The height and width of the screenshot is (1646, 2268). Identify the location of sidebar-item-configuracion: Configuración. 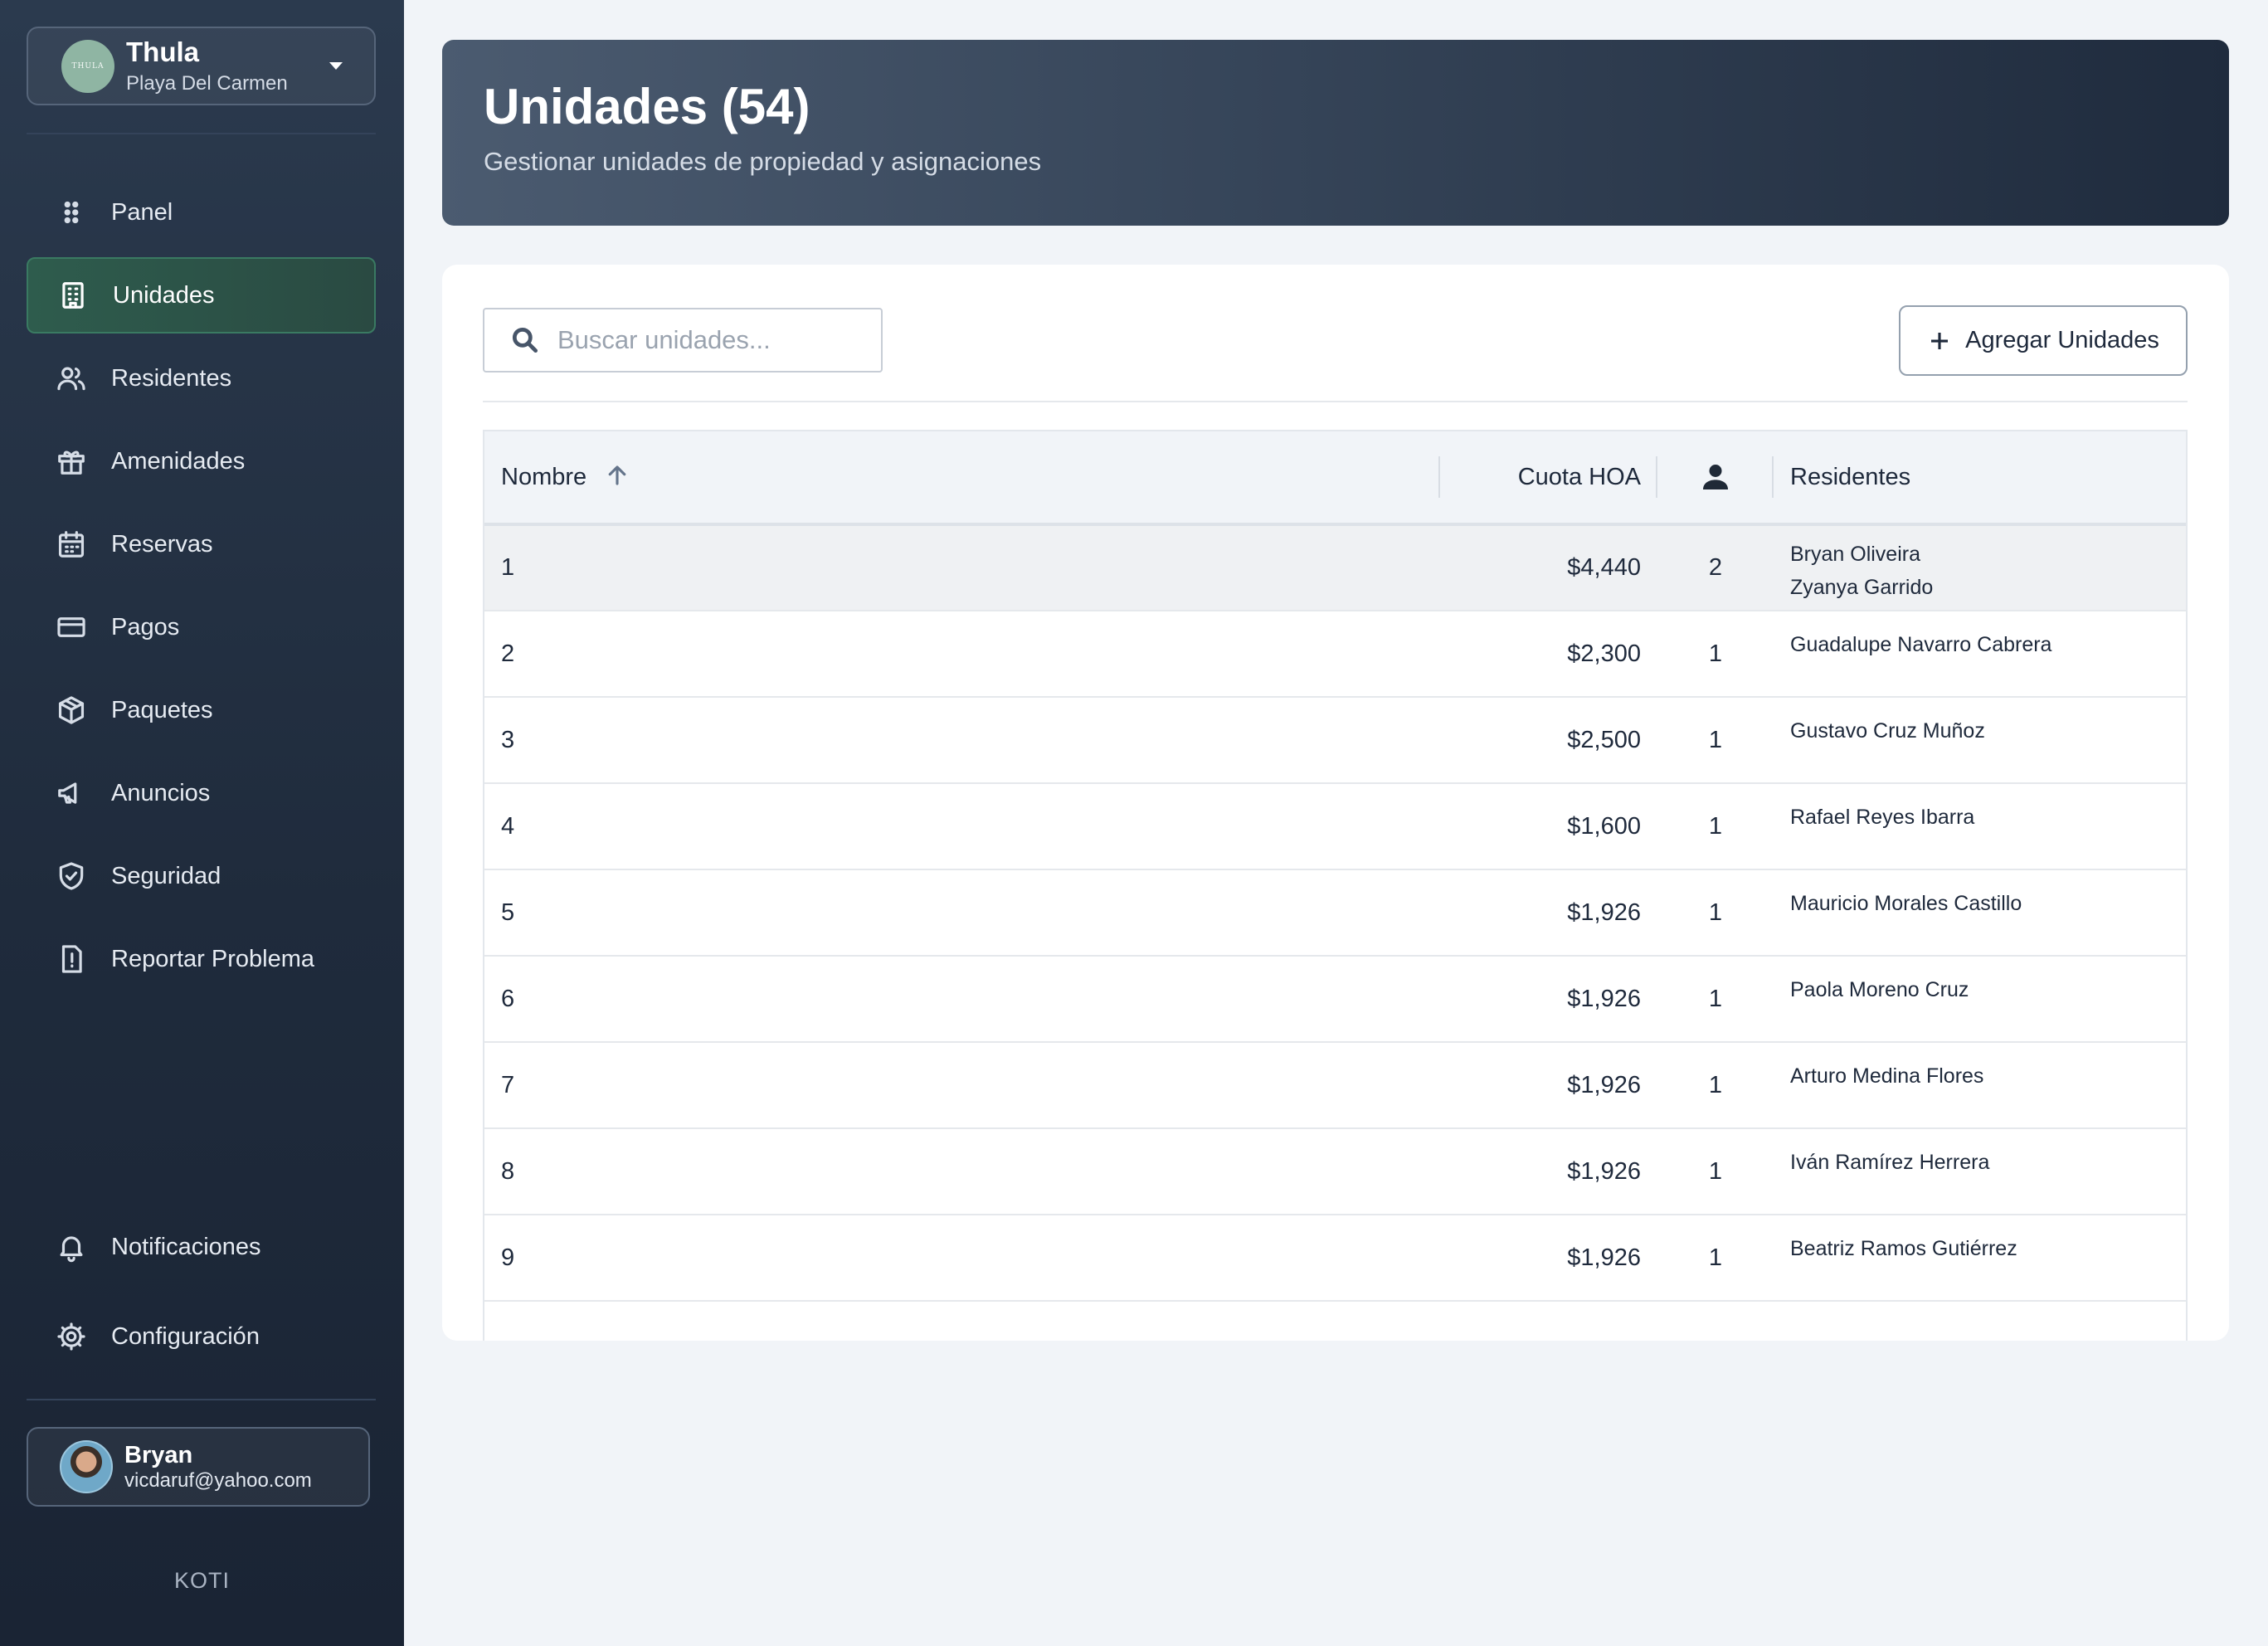
(201, 1336).